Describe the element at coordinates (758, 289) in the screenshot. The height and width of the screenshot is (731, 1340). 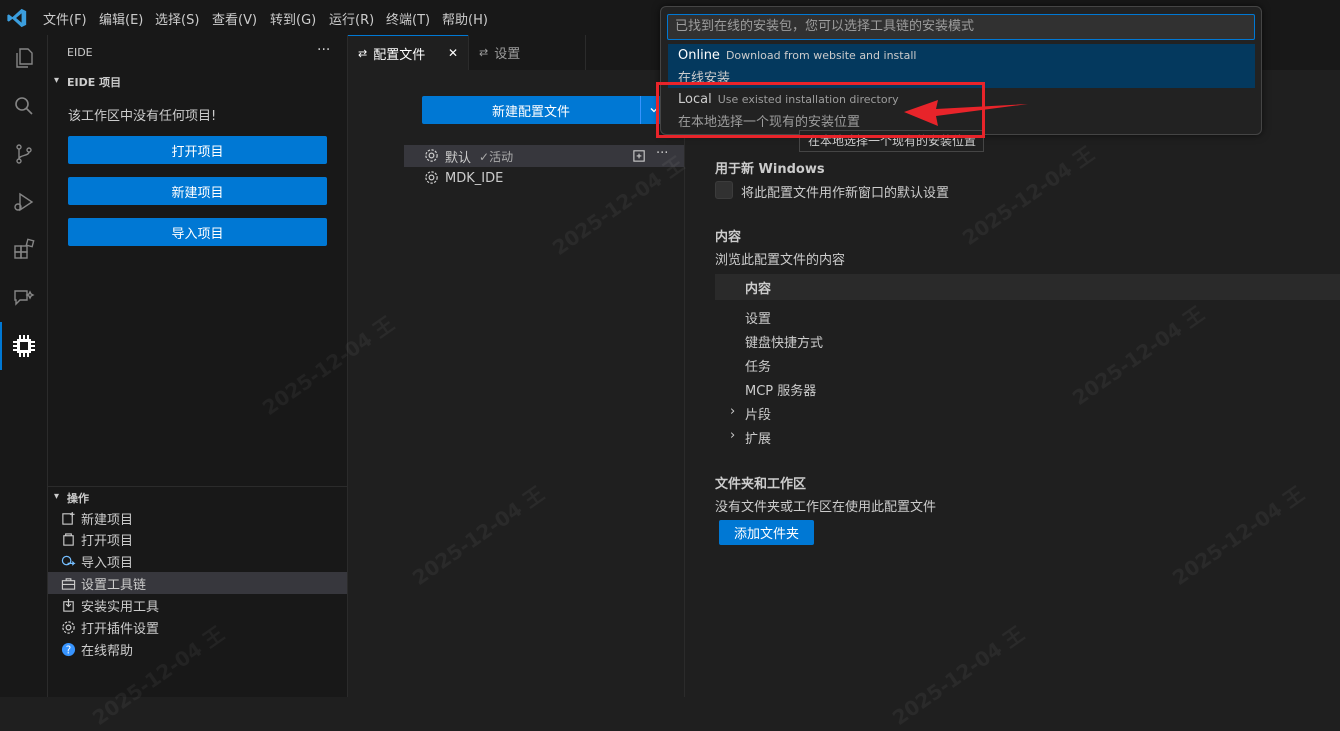
I see `contents-table-header-label: 内容` at that location.